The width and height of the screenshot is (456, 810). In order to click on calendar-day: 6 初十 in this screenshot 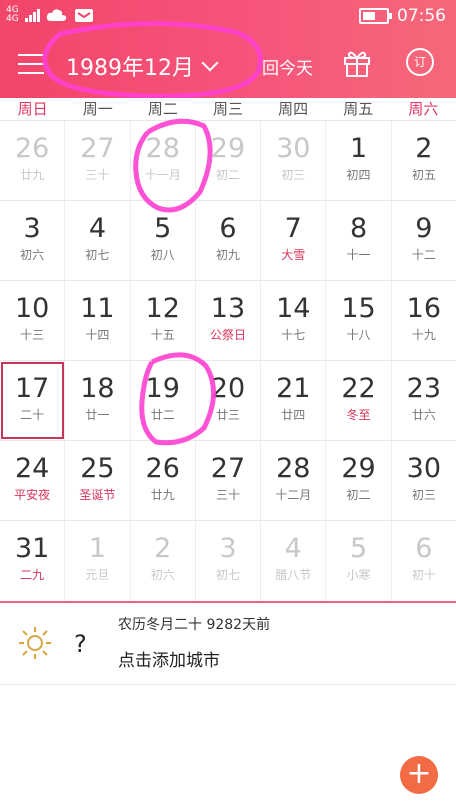, I will do `click(424, 561)`.